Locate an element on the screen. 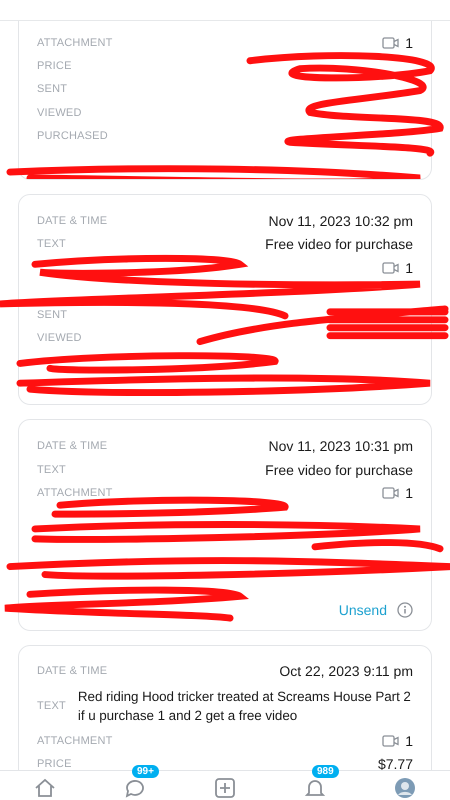  count-badge: 989 is located at coordinates (325, 771).